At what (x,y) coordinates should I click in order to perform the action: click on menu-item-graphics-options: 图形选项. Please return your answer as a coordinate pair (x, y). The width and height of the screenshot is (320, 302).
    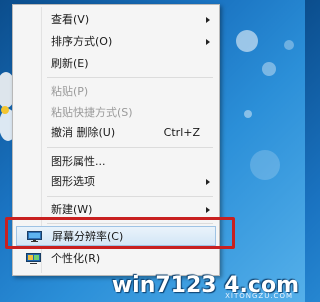
    Looking at the image, I should click on (116, 182).